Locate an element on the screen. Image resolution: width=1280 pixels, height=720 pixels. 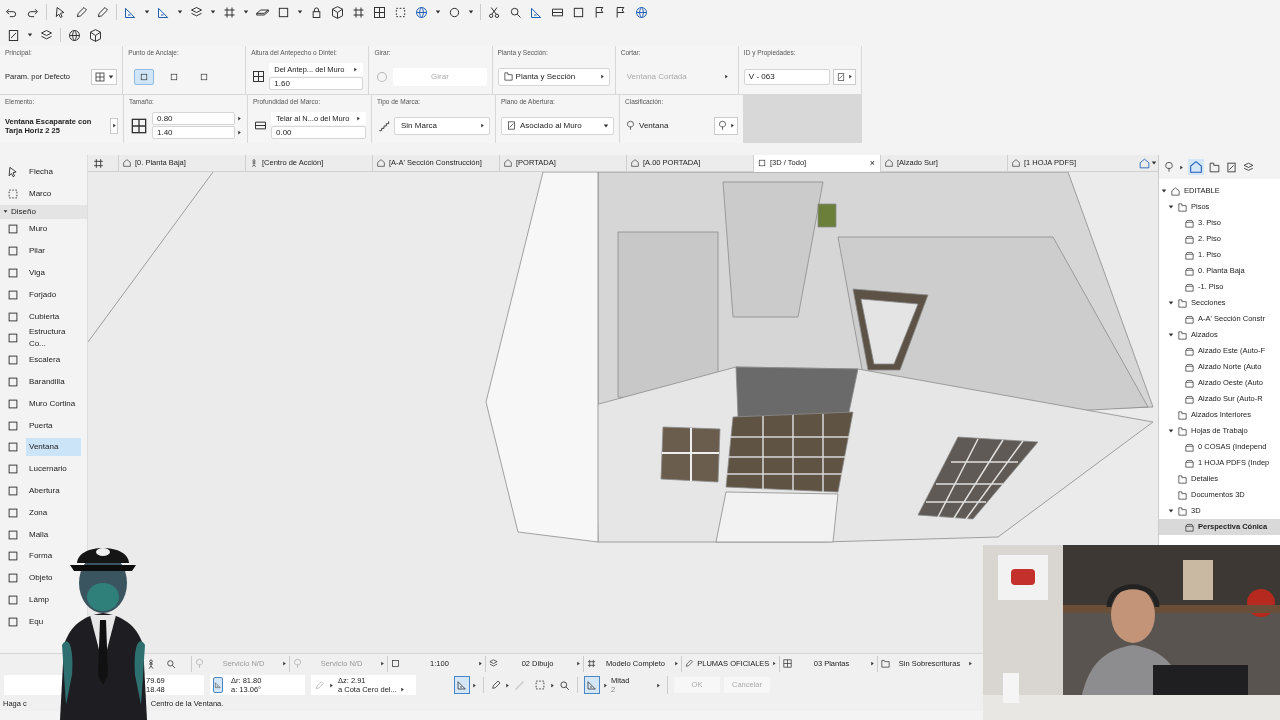
cursor-icon is located at coordinates (13, 171).